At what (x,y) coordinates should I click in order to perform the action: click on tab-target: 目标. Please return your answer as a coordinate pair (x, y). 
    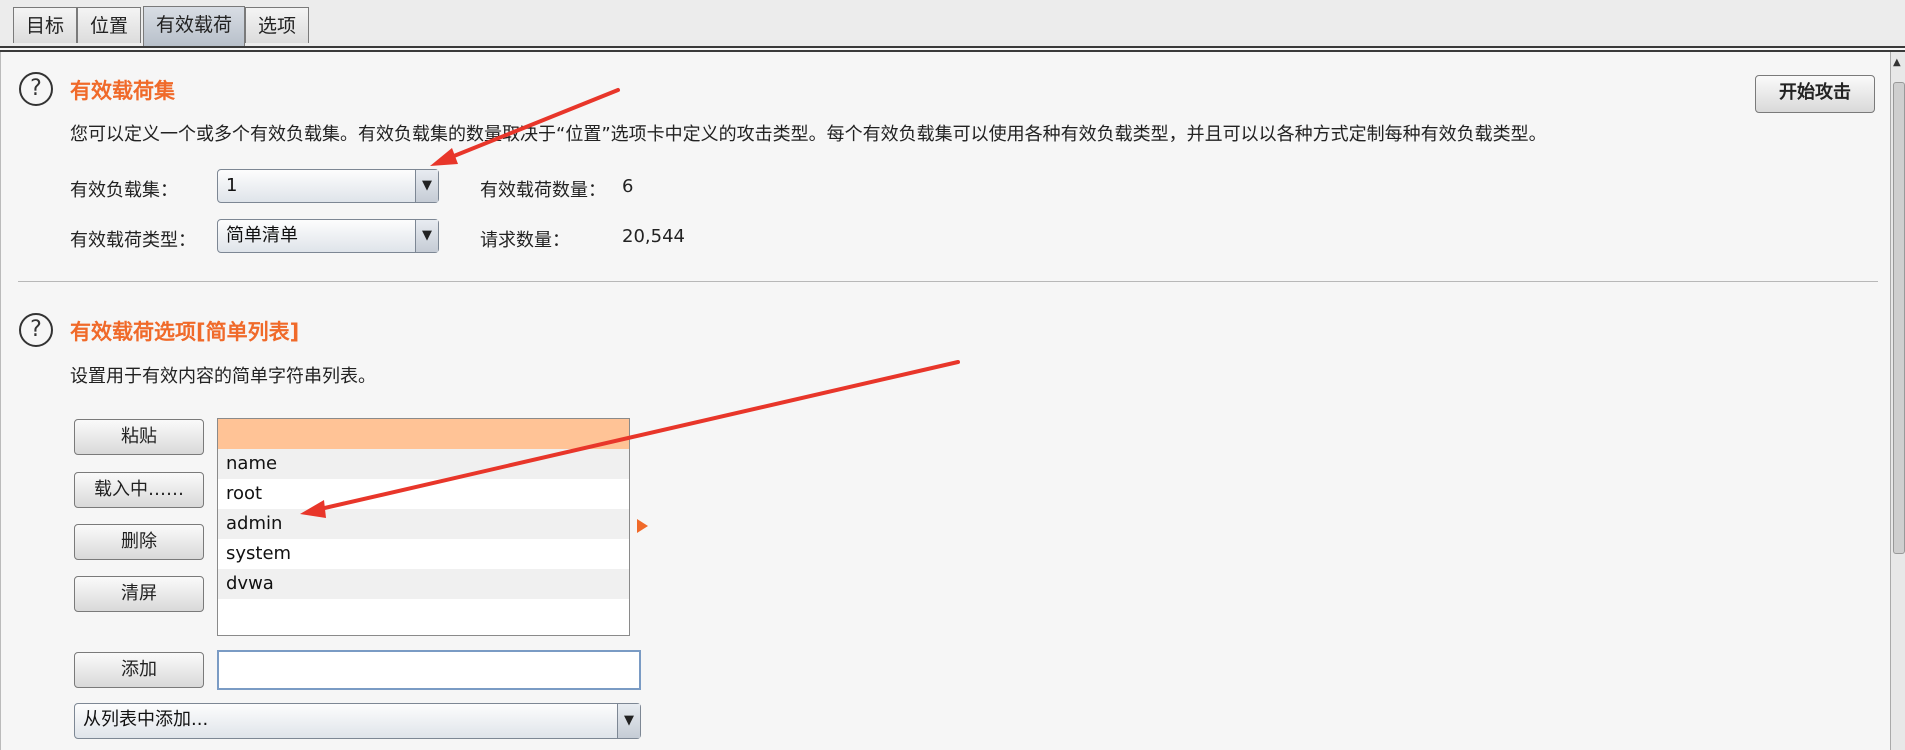
    Looking at the image, I should click on (45, 25).